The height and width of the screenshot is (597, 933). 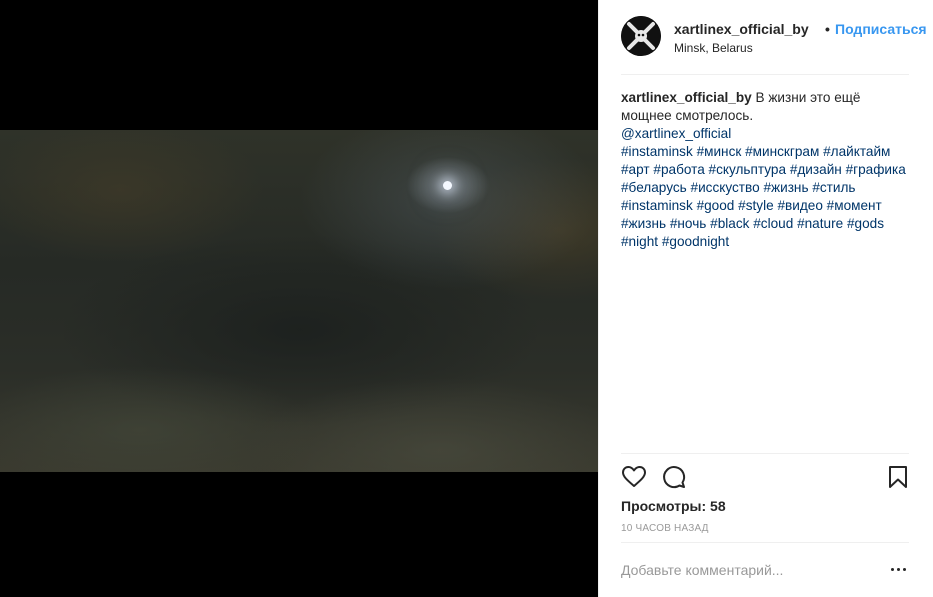 What do you see at coordinates (782, 151) in the screenshot?
I see `hashtag-link: #минскграм` at bounding box center [782, 151].